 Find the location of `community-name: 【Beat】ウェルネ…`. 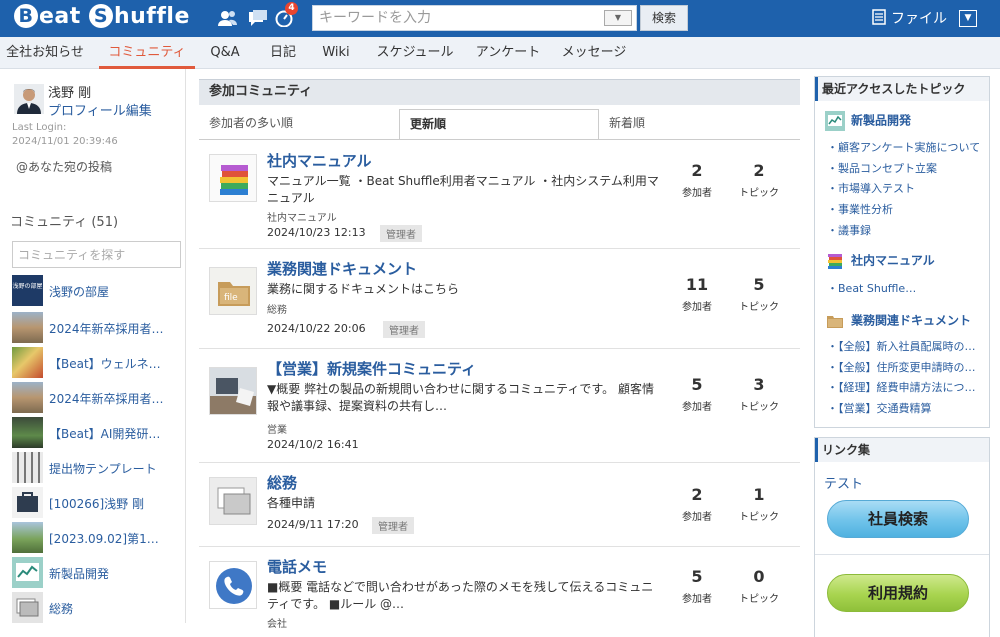

community-name: 【Beat】ウェルネ… is located at coordinates (105, 364).